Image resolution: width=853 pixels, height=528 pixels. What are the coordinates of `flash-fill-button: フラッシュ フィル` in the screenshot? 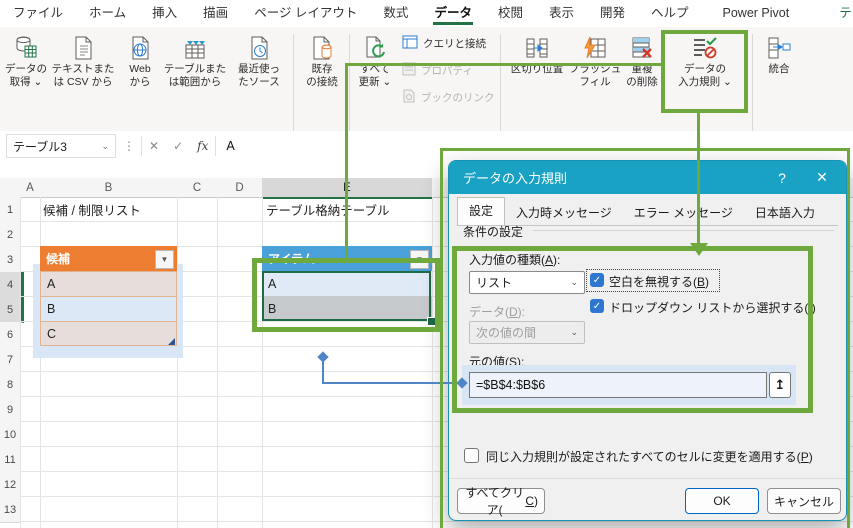 It's located at (595, 76).